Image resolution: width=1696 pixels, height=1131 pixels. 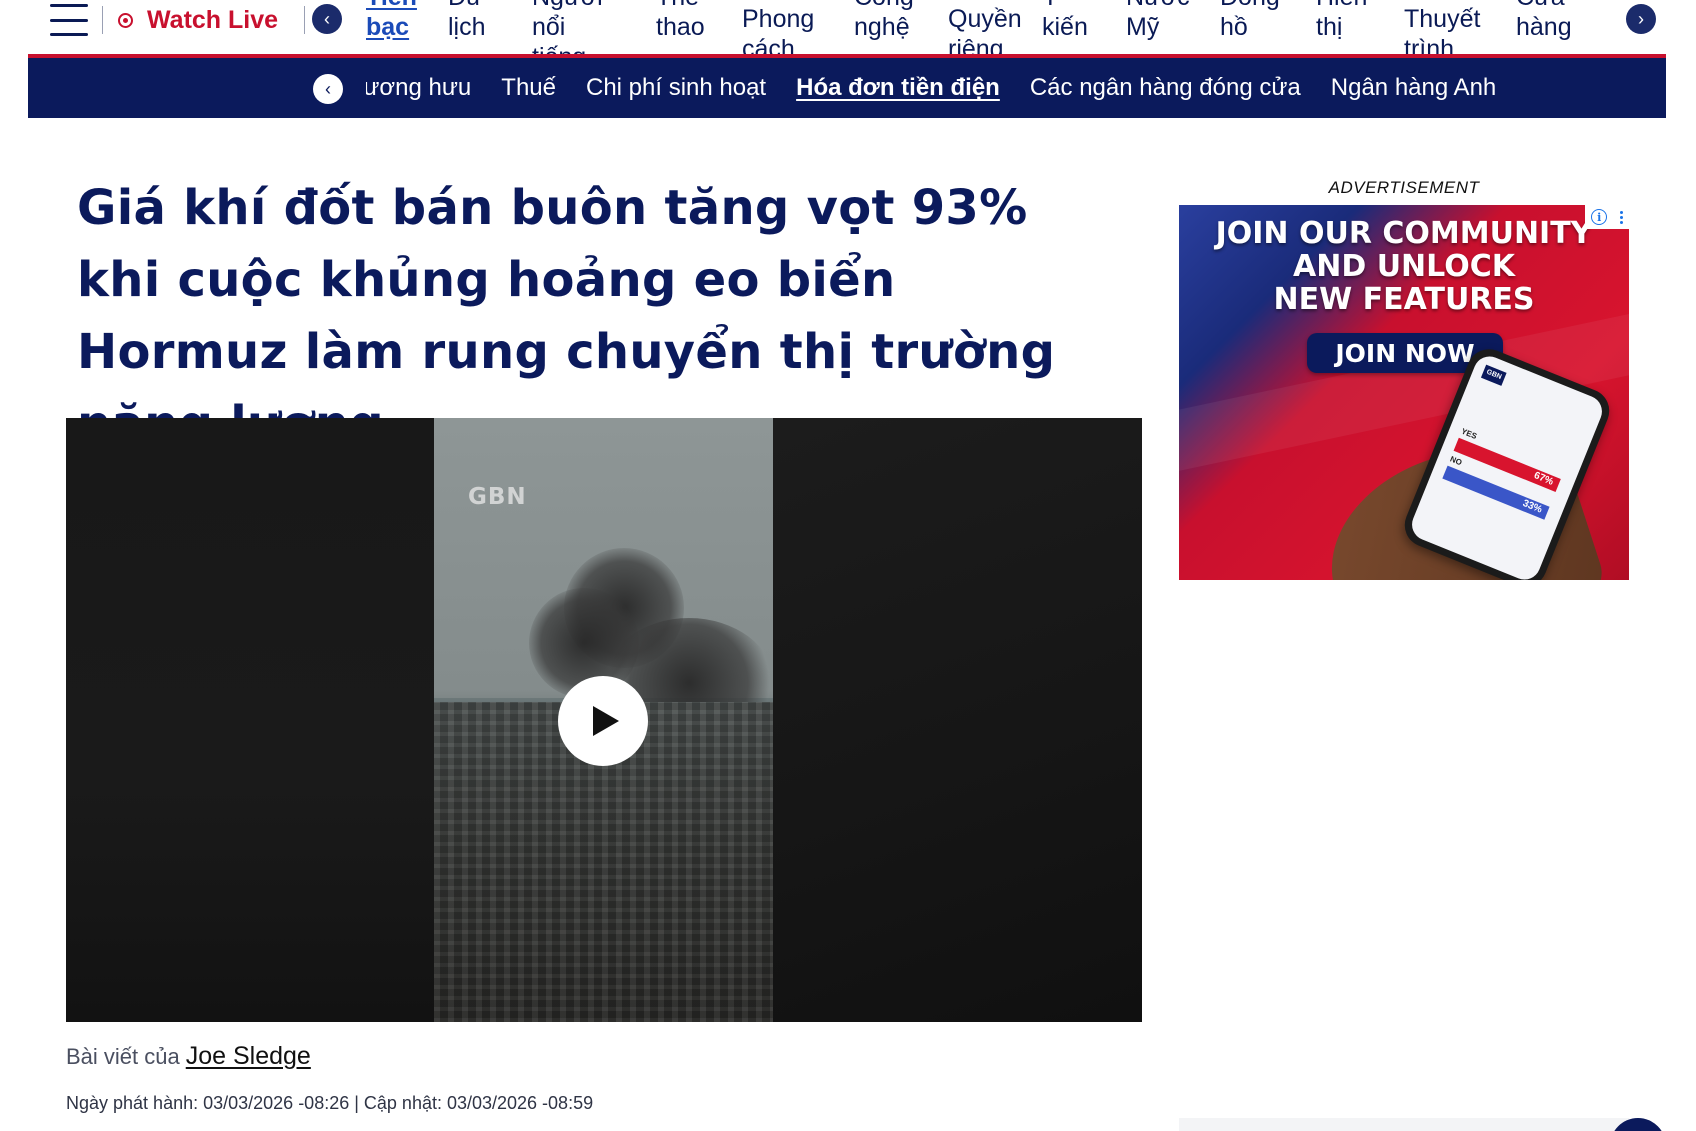 I want to click on sidebar-widget, so click(x=1404, y=1124).